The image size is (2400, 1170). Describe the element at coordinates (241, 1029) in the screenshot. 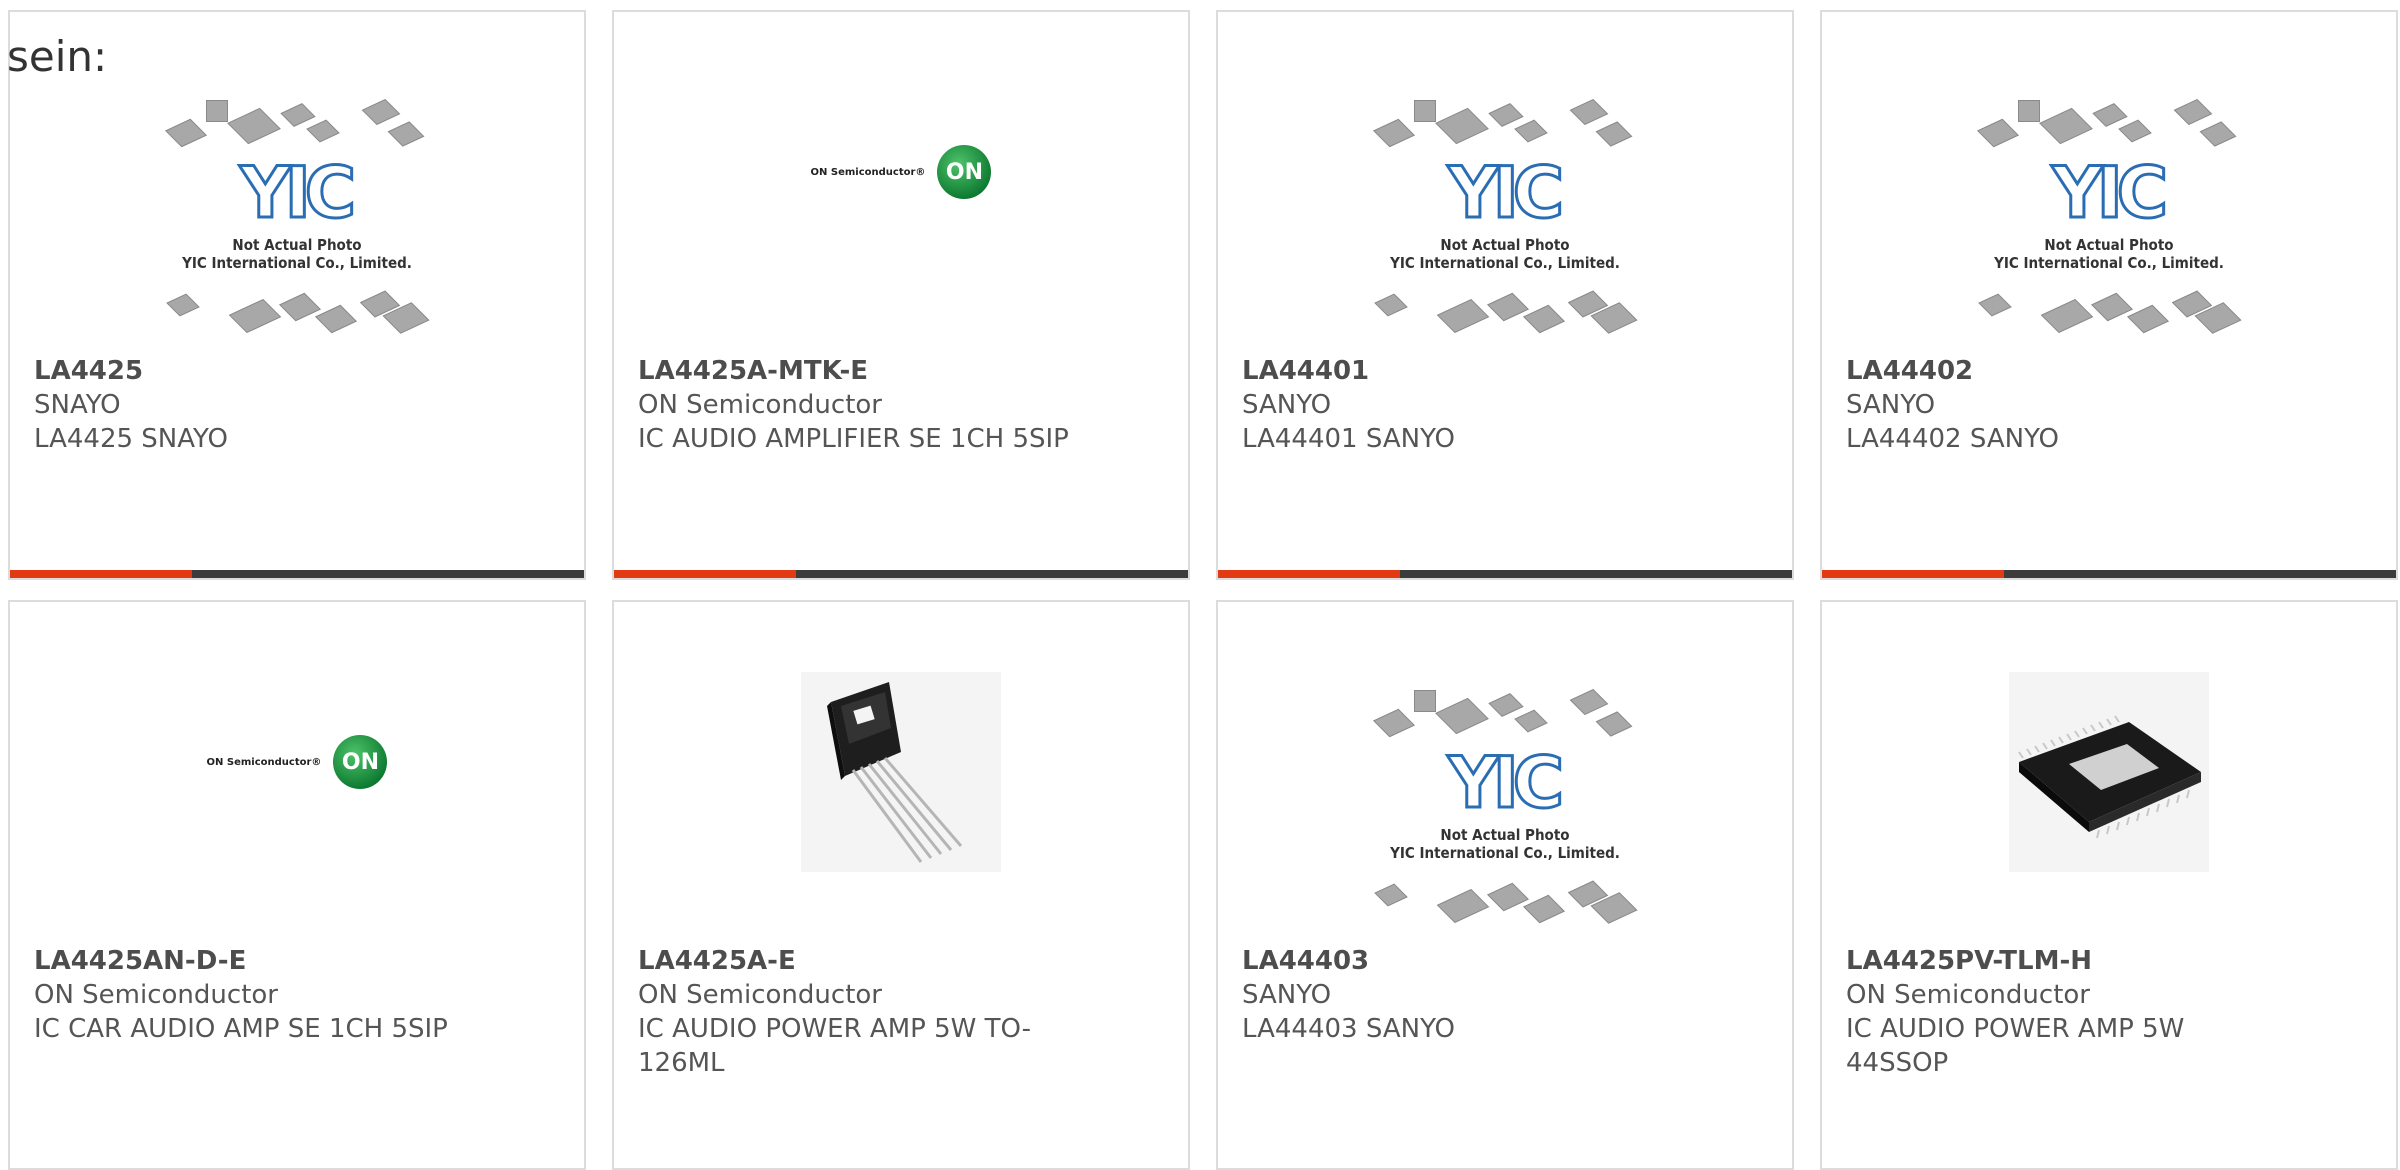

I see `description: IC CAR AUDIO AMP SE 1CH 5SIP` at that location.